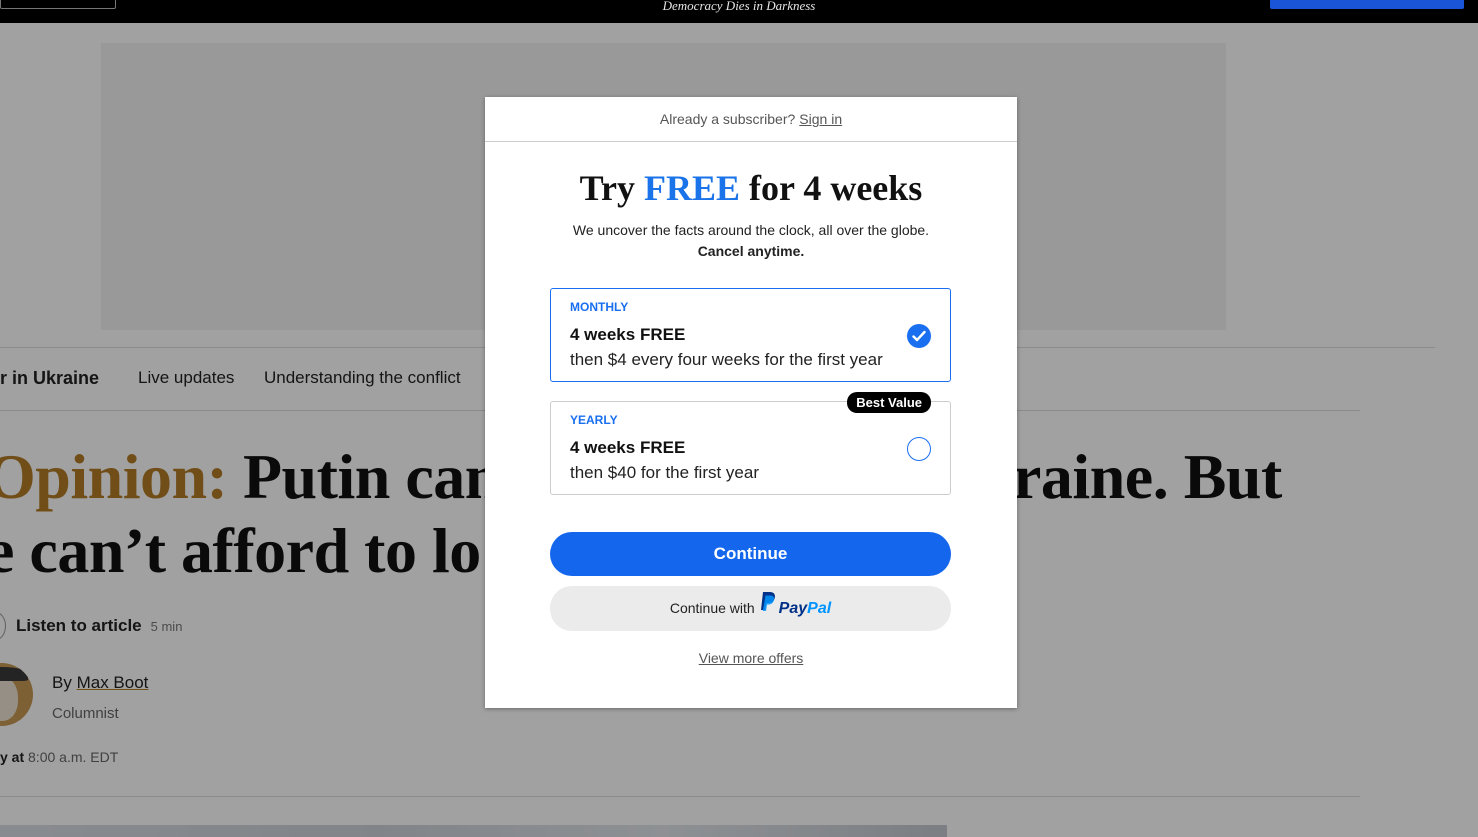  What do you see at coordinates (727, 119) in the screenshot?
I see `already-subscriber-text: Already a subscriber?` at bounding box center [727, 119].